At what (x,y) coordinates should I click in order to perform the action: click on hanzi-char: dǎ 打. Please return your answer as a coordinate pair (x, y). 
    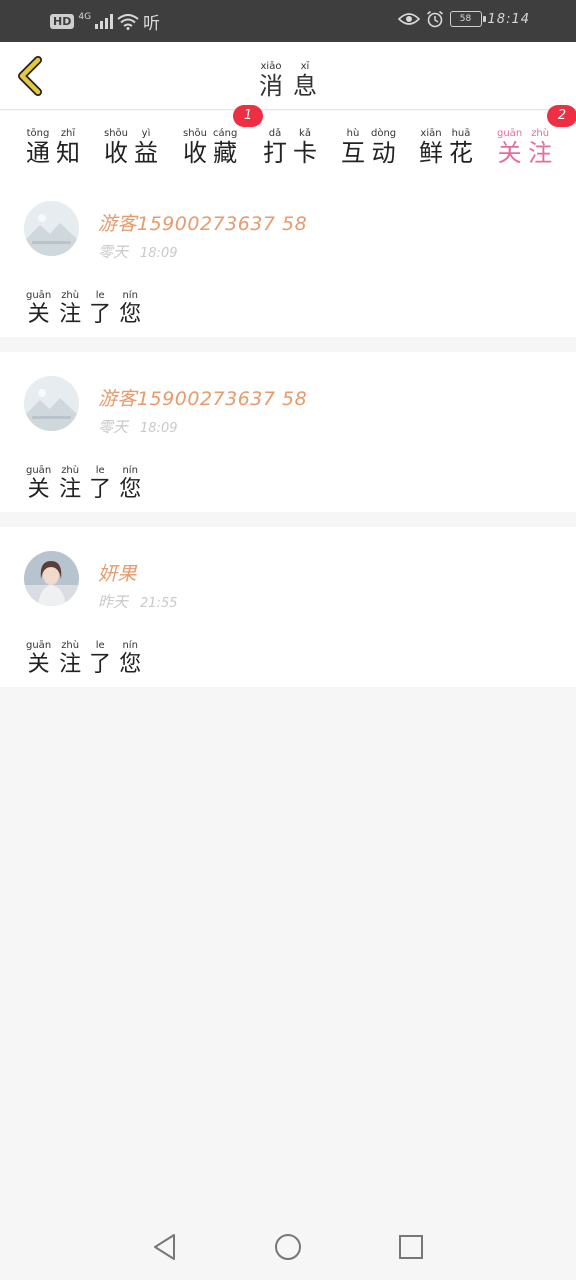
    Looking at the image, I should click on (275, 147).